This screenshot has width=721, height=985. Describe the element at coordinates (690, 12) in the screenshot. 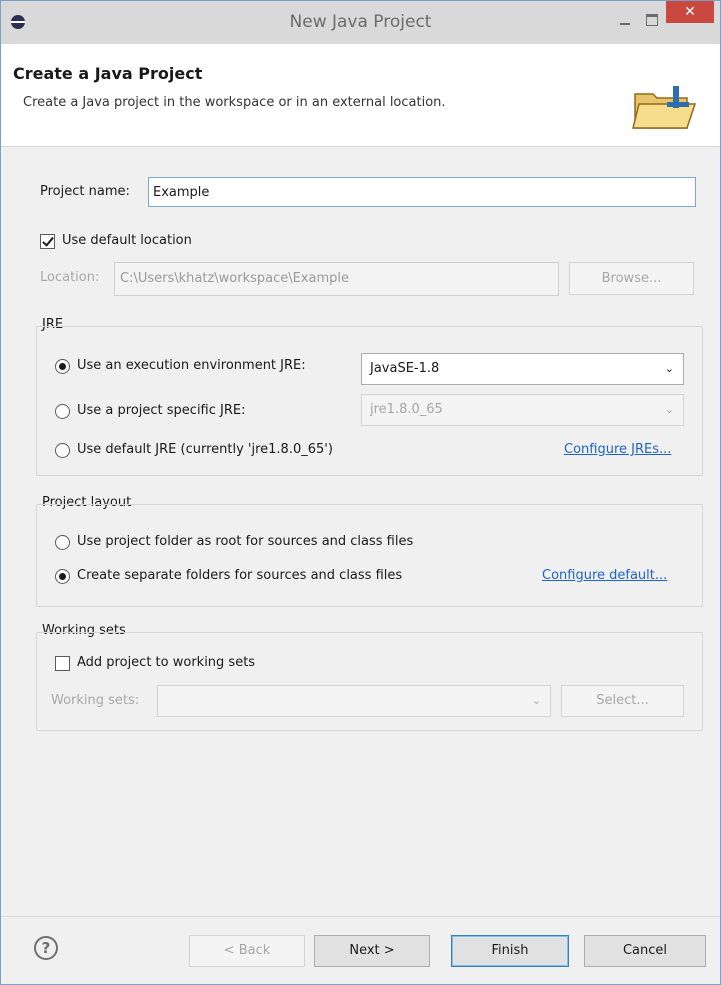

I see `close-button: ✕` at that location.